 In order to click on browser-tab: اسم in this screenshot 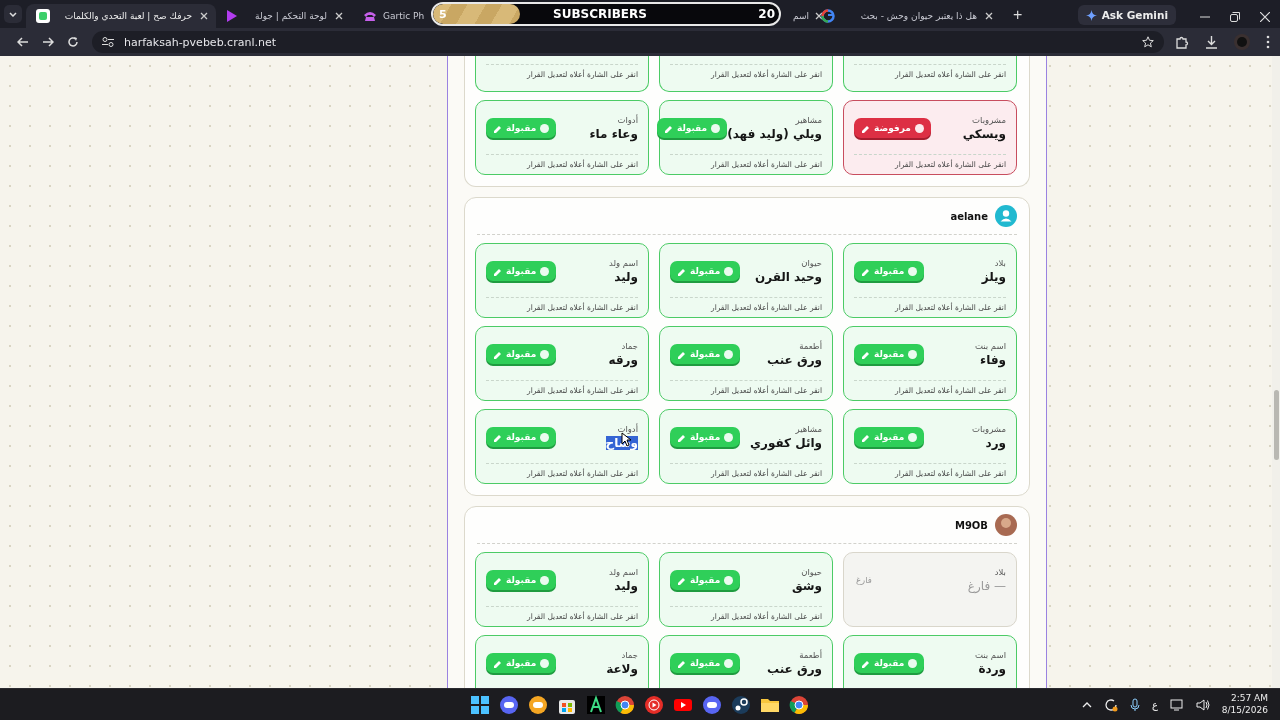, I will do `click(796, 16)`.